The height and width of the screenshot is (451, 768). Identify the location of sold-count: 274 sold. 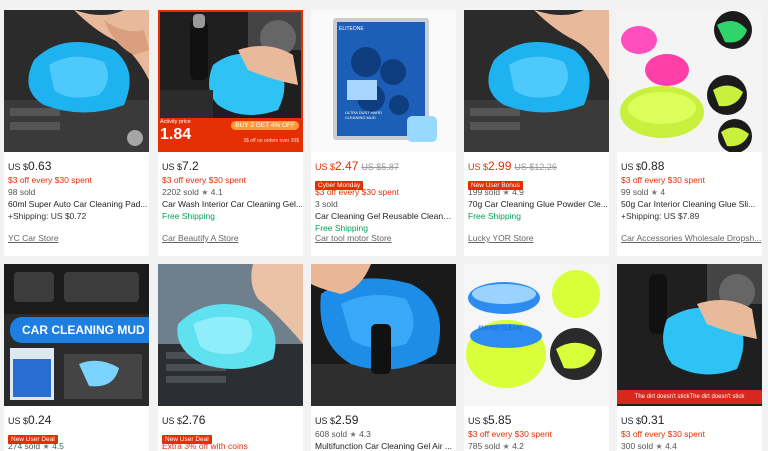
(24, 446).